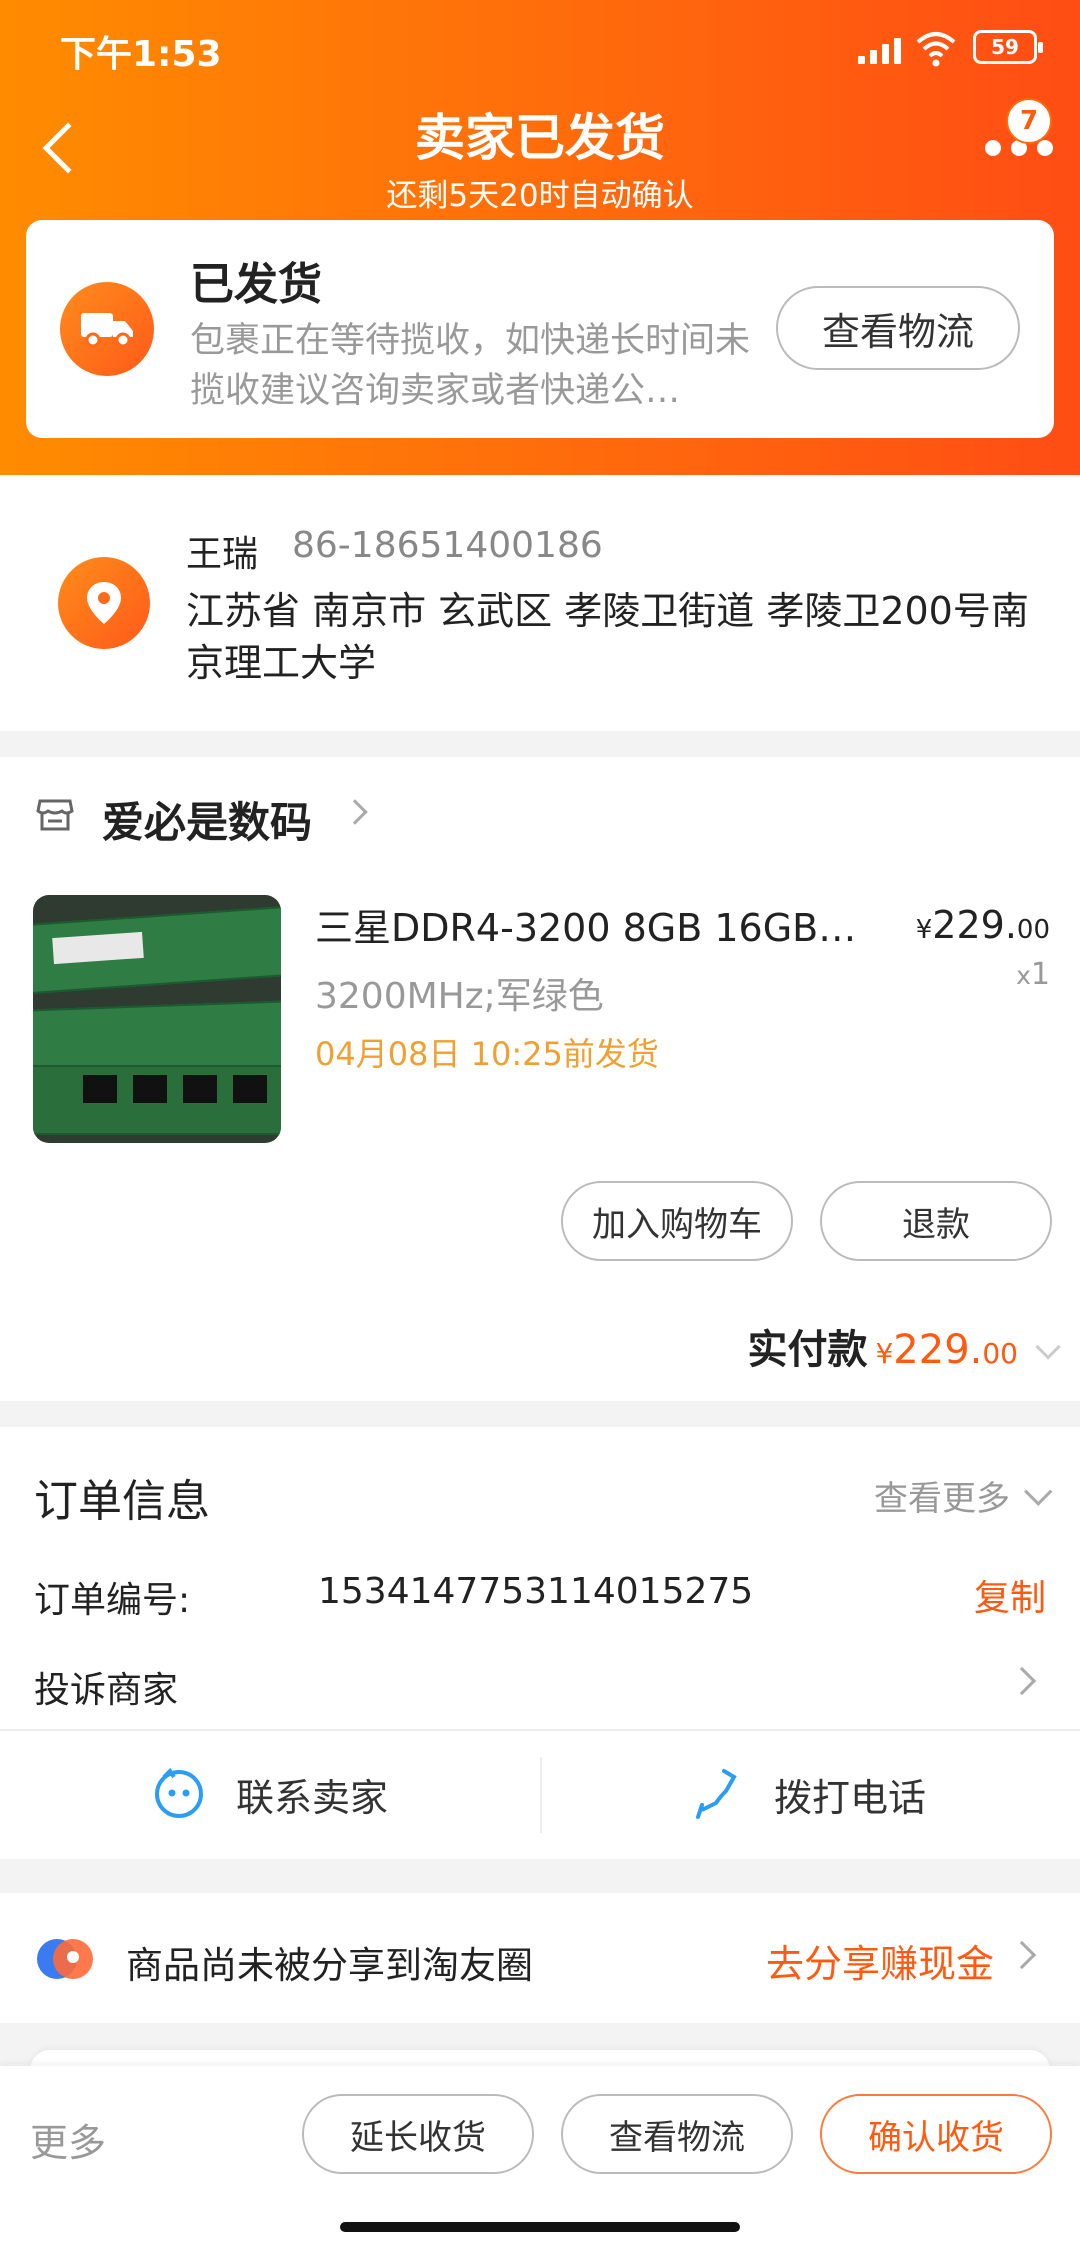  Describe the element at coordinates (329, 1965) in the screenshot. I see `share-text: 商品尚未被分享到淘友圈` at that location.